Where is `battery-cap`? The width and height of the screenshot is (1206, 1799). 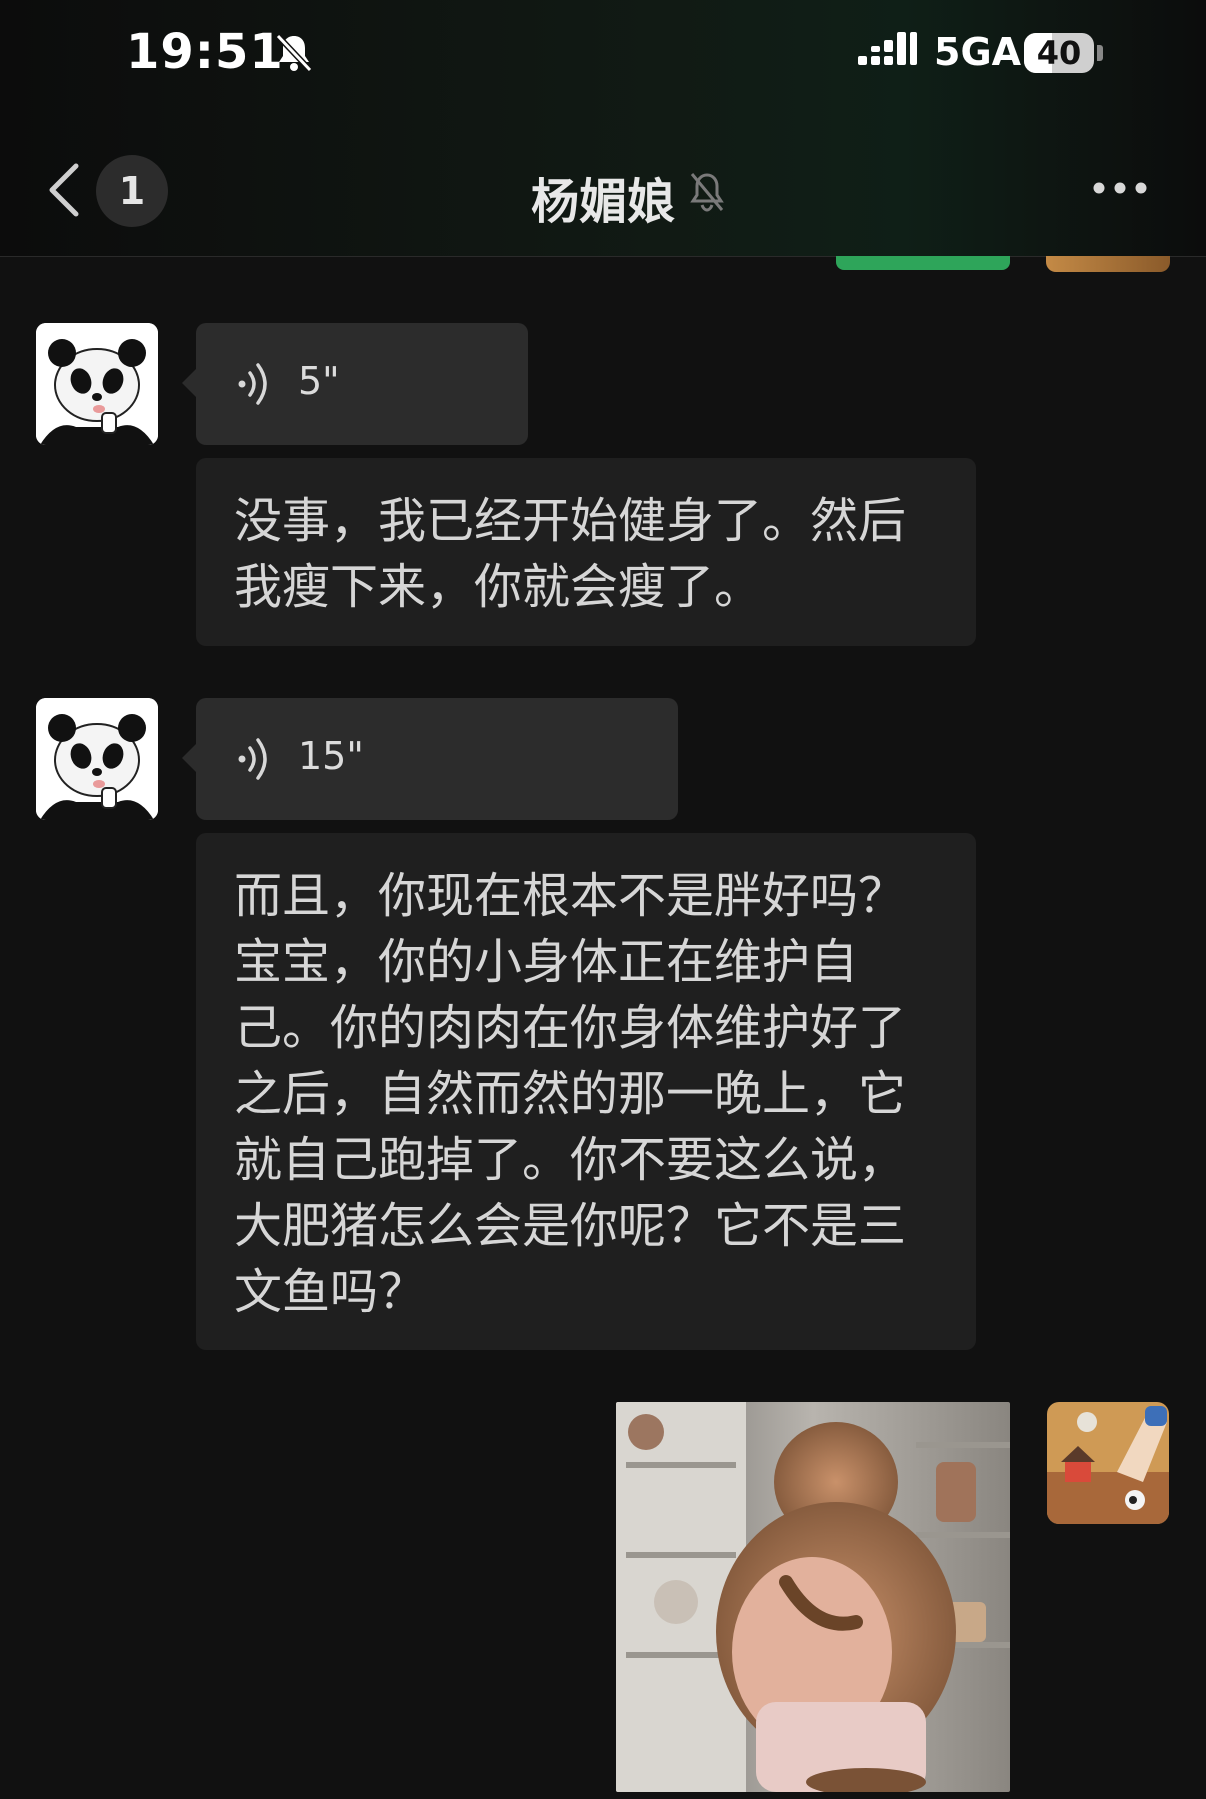
battery-cap is located at coordinates (1100, 53).